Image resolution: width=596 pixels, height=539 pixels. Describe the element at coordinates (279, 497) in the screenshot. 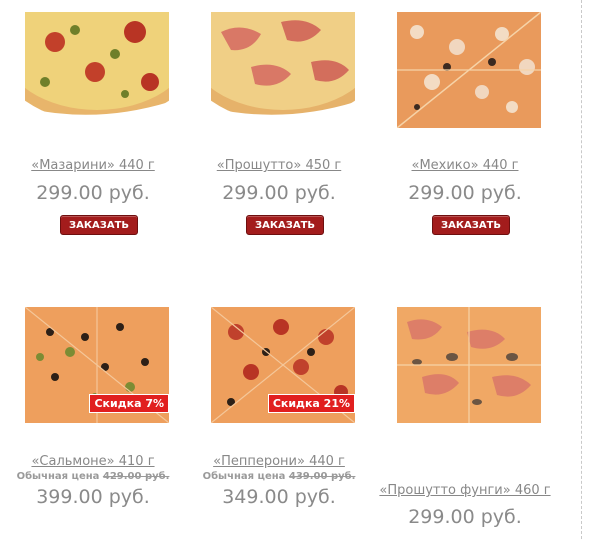

I see `product-price: 349.00 руб.` at that location.